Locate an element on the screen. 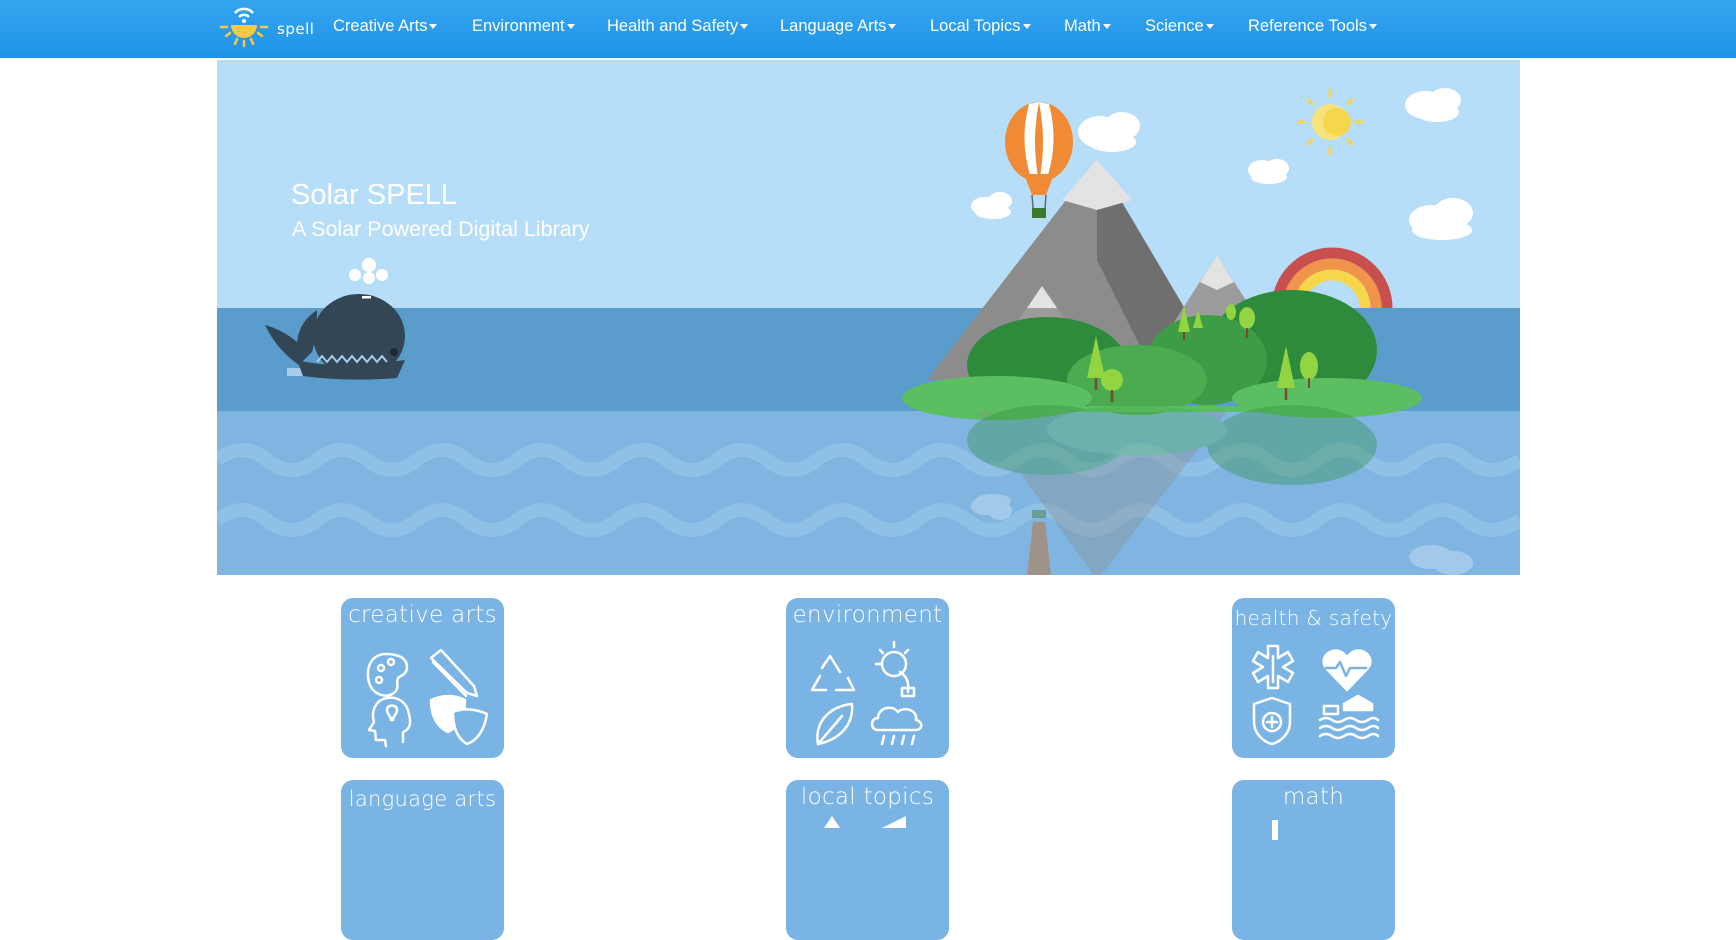 The height and width of the screenshot is (940, 1736). tile-local-topics: local topics is located at coordinates (867, 860).